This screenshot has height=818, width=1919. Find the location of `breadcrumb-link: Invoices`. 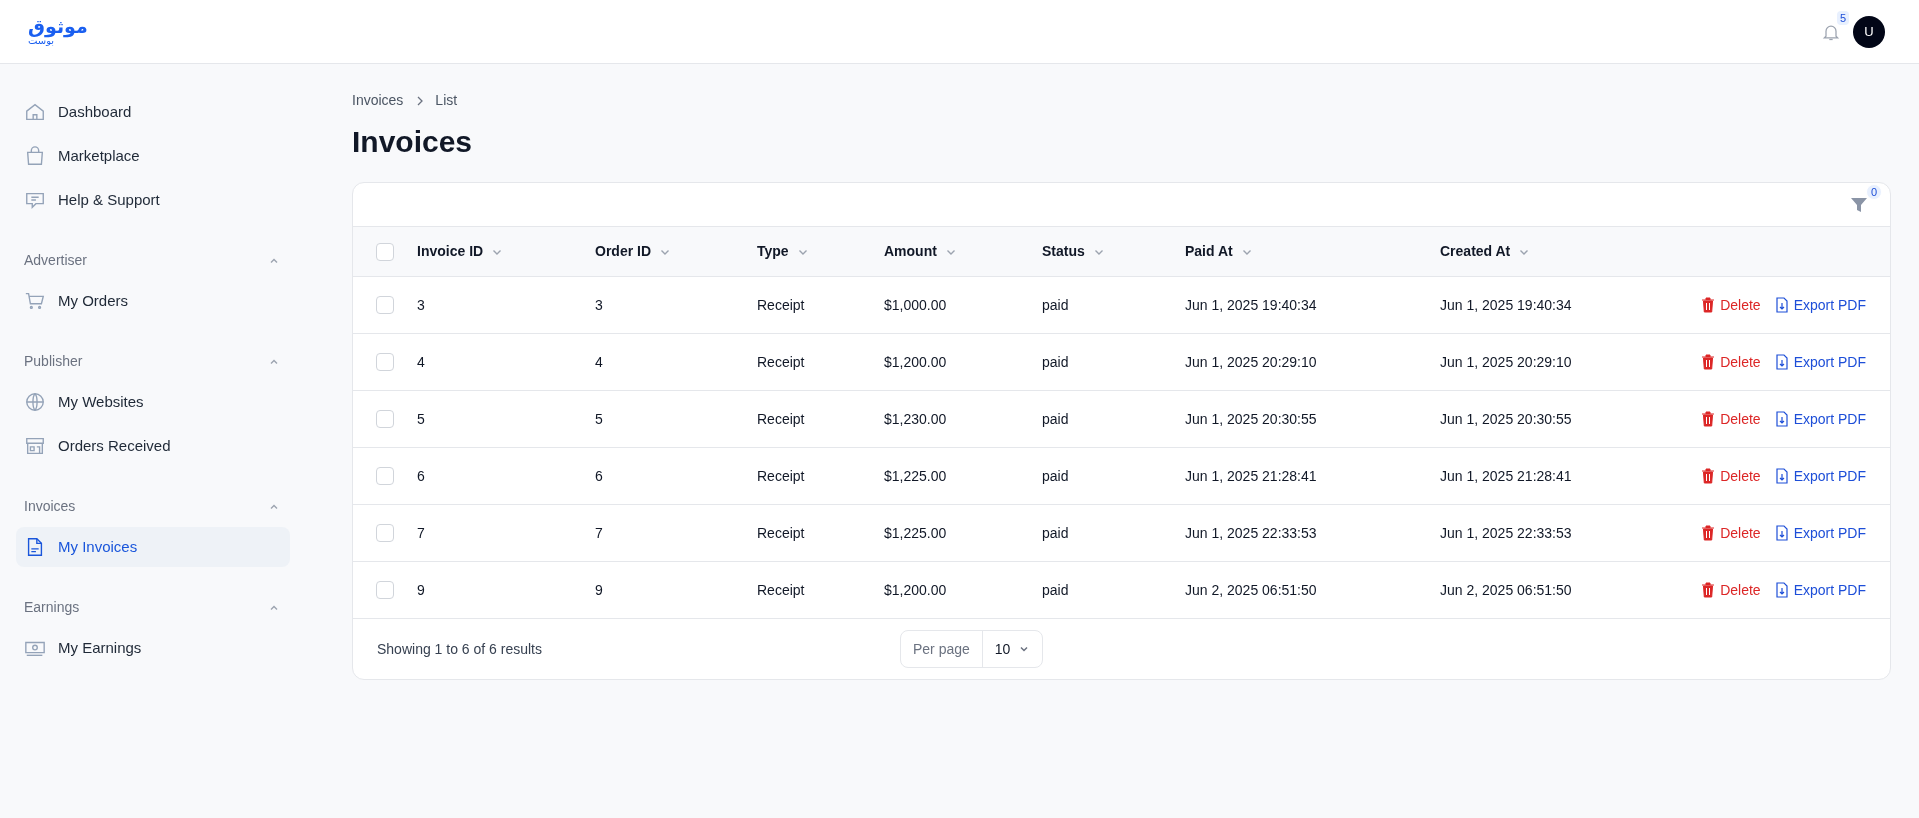

breadcrumb-link: Invoices is located at coordinates (378, 100).